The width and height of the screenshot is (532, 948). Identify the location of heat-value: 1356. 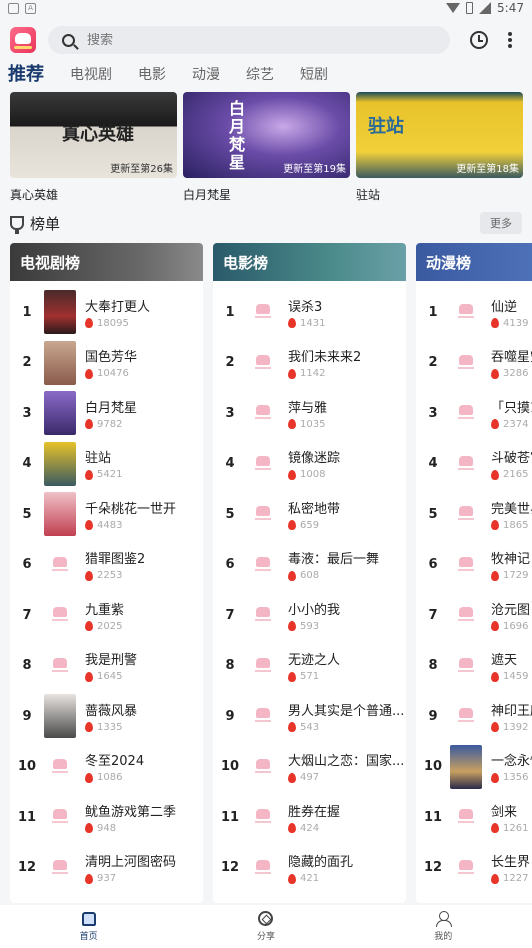
(516, 778).